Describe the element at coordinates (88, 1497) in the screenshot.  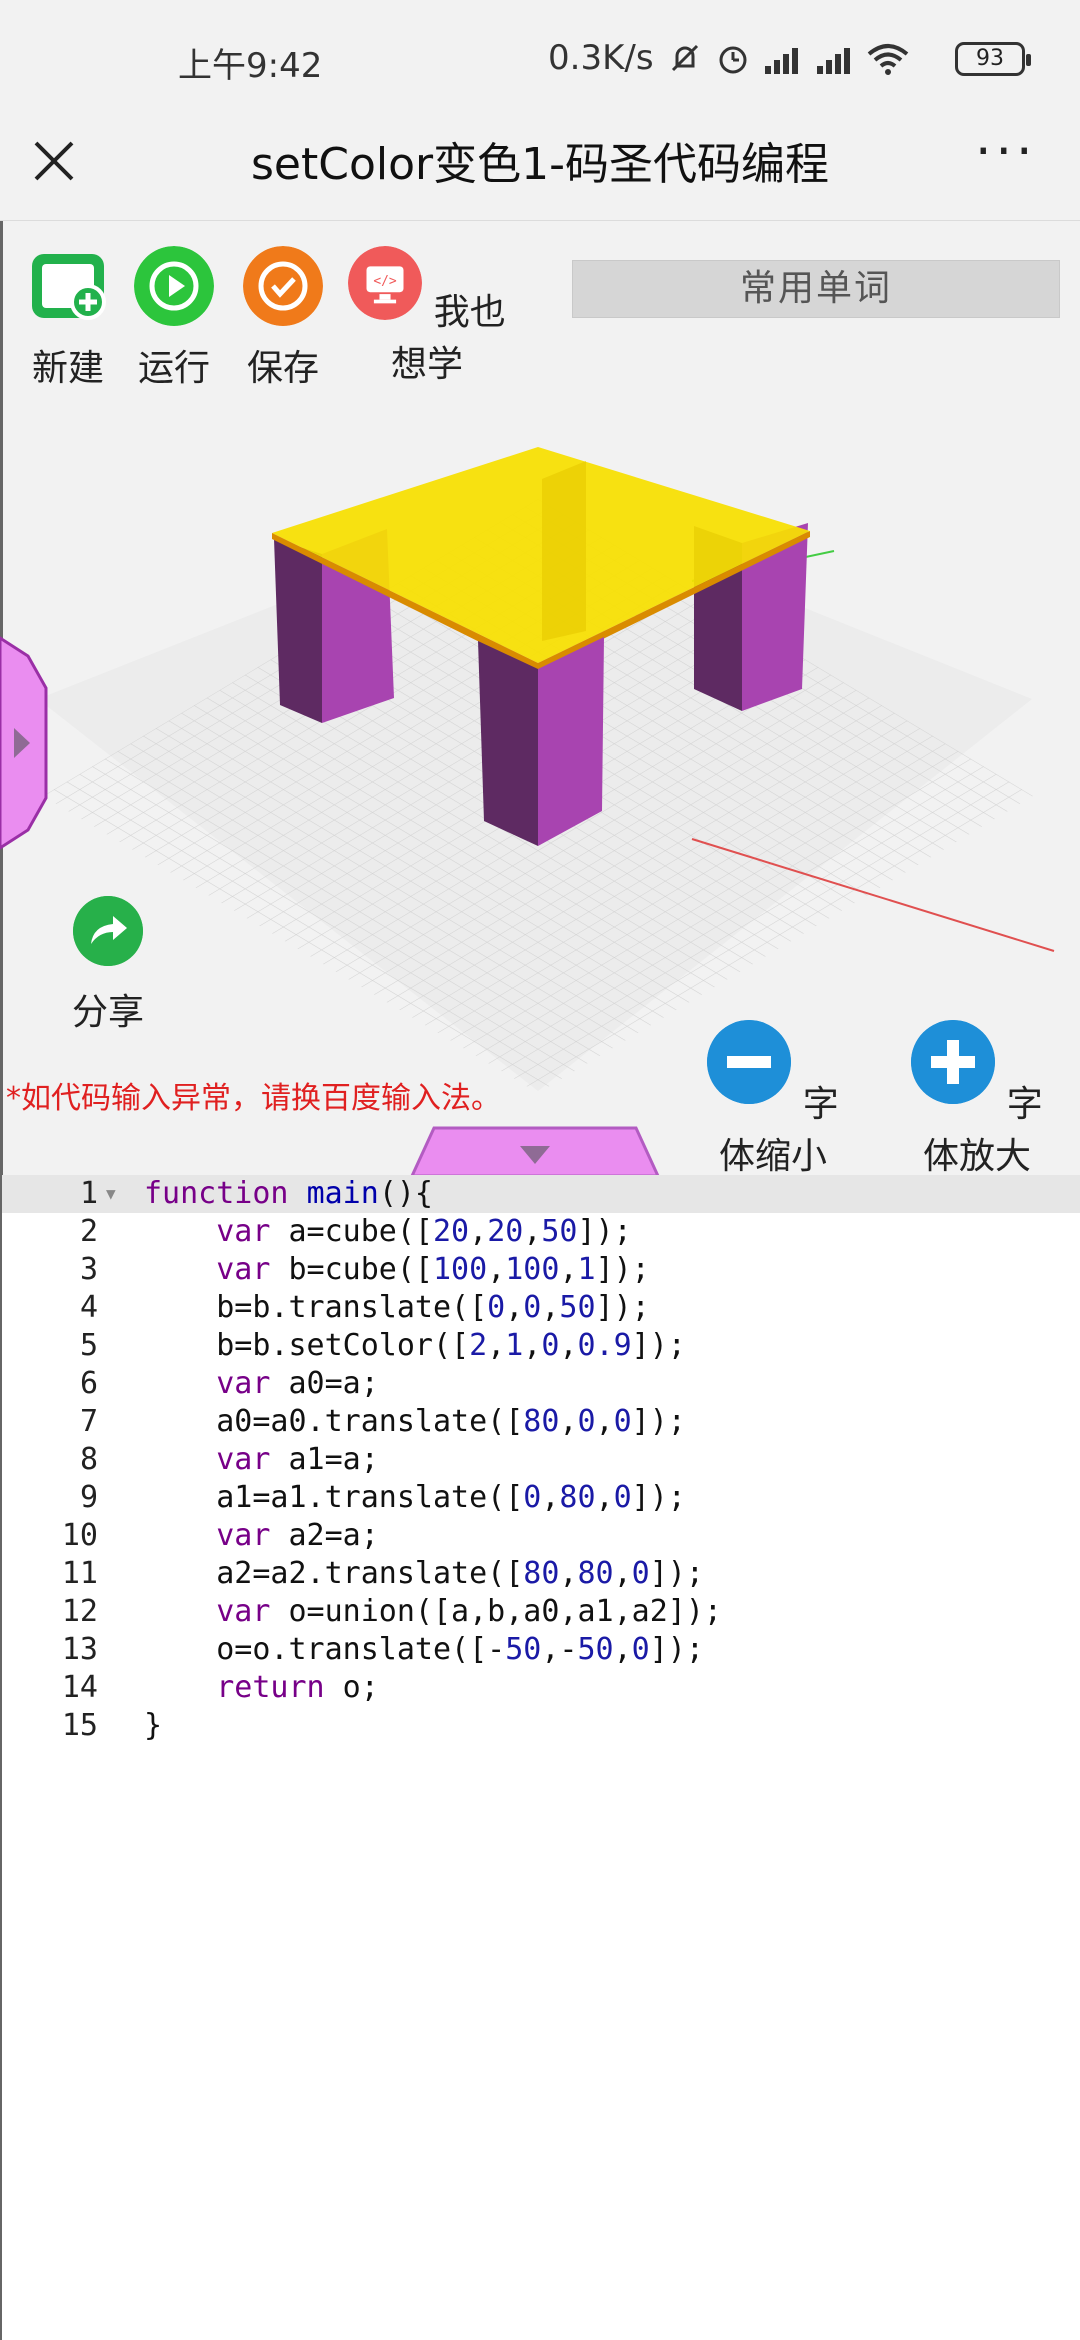
I see `line-number: 9` at that location.